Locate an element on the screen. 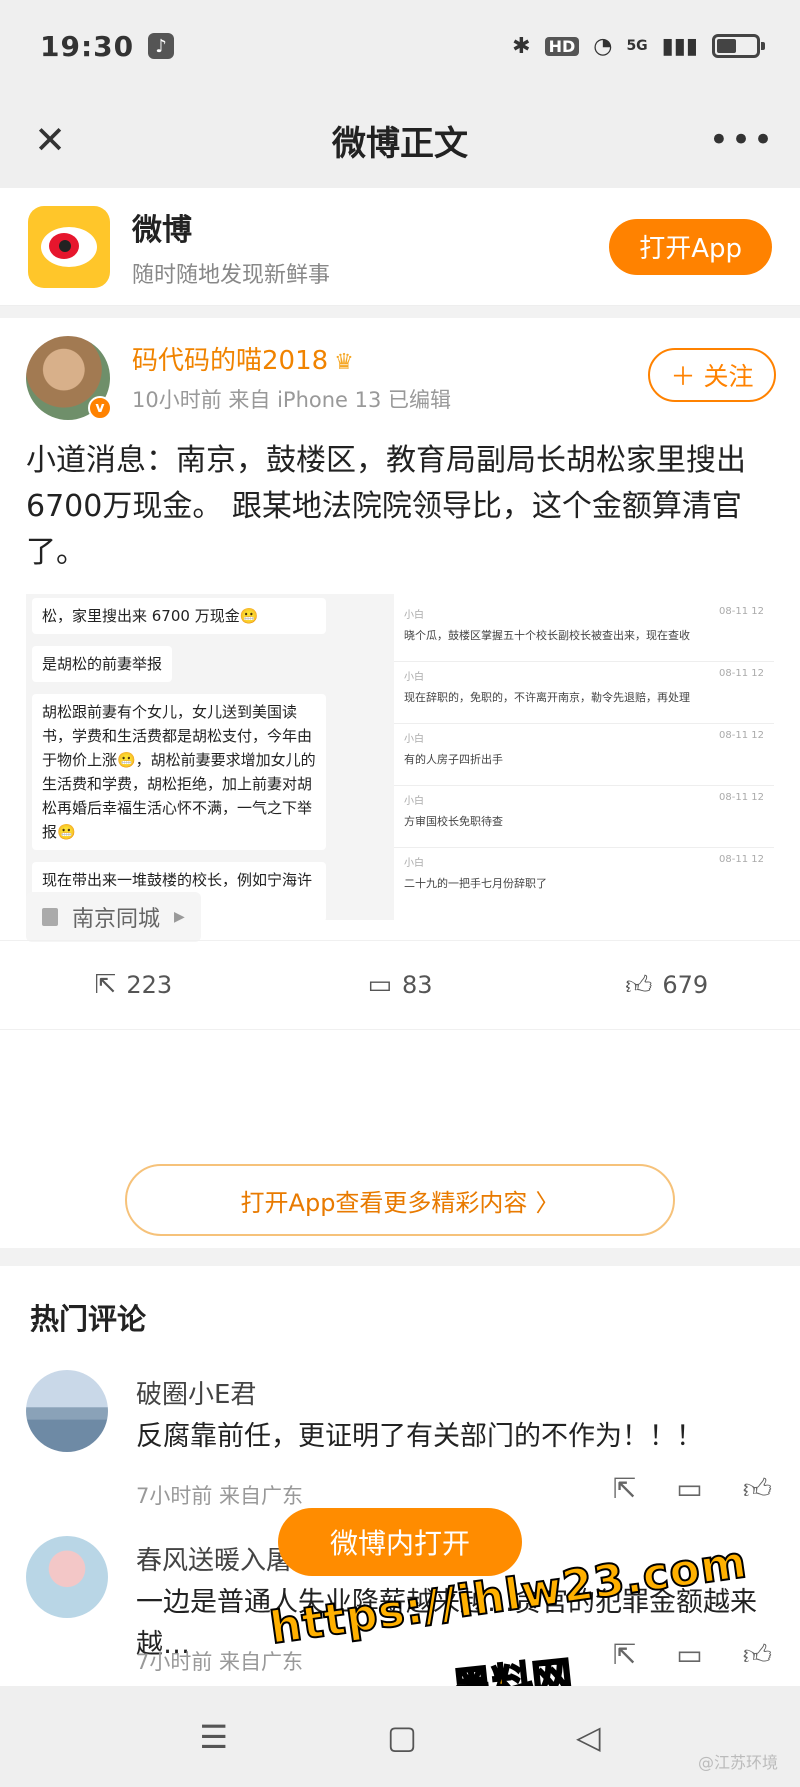 The height and width of the screenshot is (1787, 800). chat-bubble: 松，家里搜出来 6700 万现金😬 is located at coordinates (179, 616).